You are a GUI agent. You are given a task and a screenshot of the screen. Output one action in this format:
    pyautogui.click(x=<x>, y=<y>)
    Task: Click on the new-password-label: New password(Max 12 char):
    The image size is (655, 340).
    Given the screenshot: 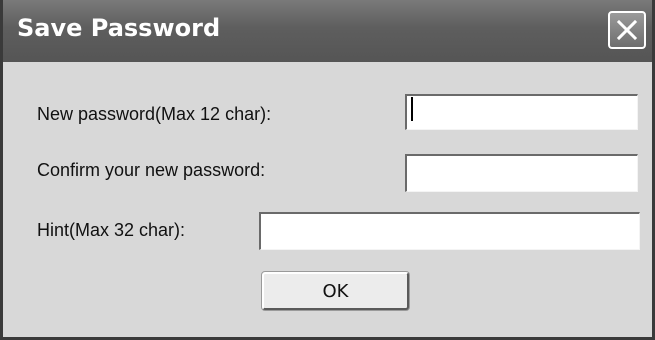 What is the action you would take?
    pyautogui.click(x=154, y=114)
    